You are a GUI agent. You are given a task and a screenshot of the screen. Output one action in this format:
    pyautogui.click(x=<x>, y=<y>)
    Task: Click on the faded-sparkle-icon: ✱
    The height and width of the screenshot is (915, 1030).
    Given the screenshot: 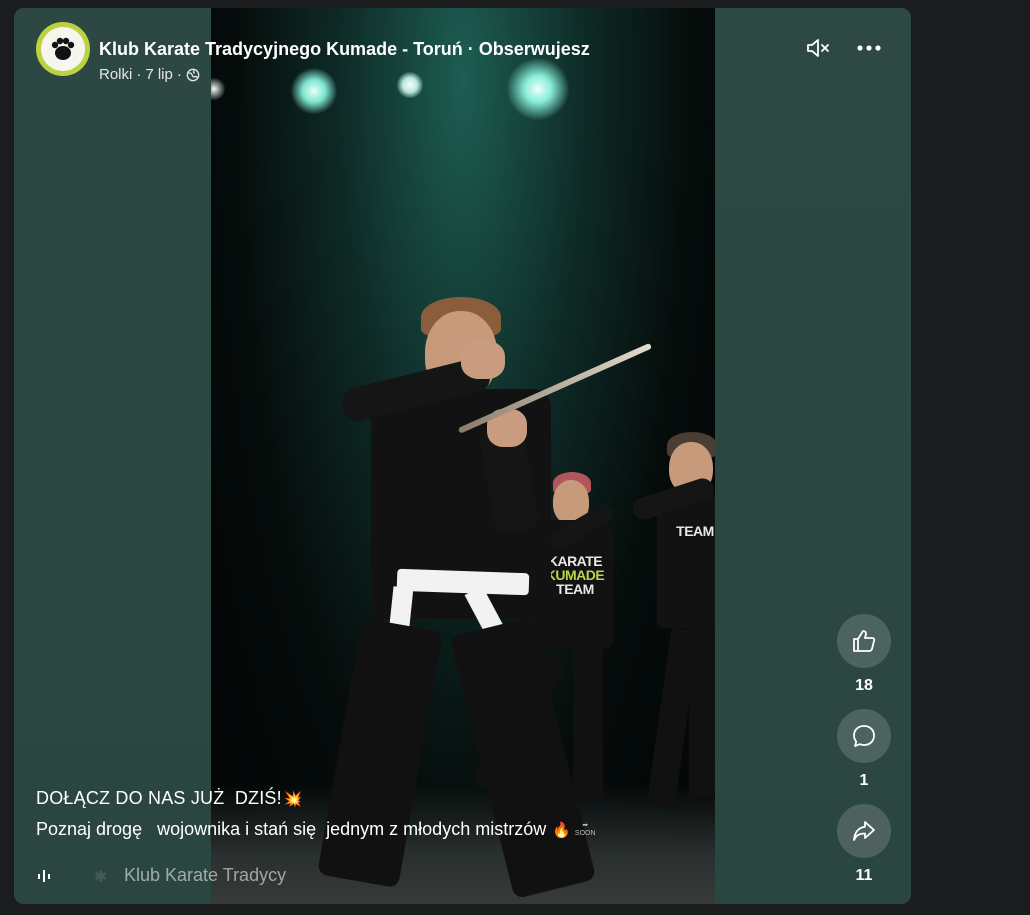 What is the action you would take?
    pyautogui.click(x=101, y=877)
    